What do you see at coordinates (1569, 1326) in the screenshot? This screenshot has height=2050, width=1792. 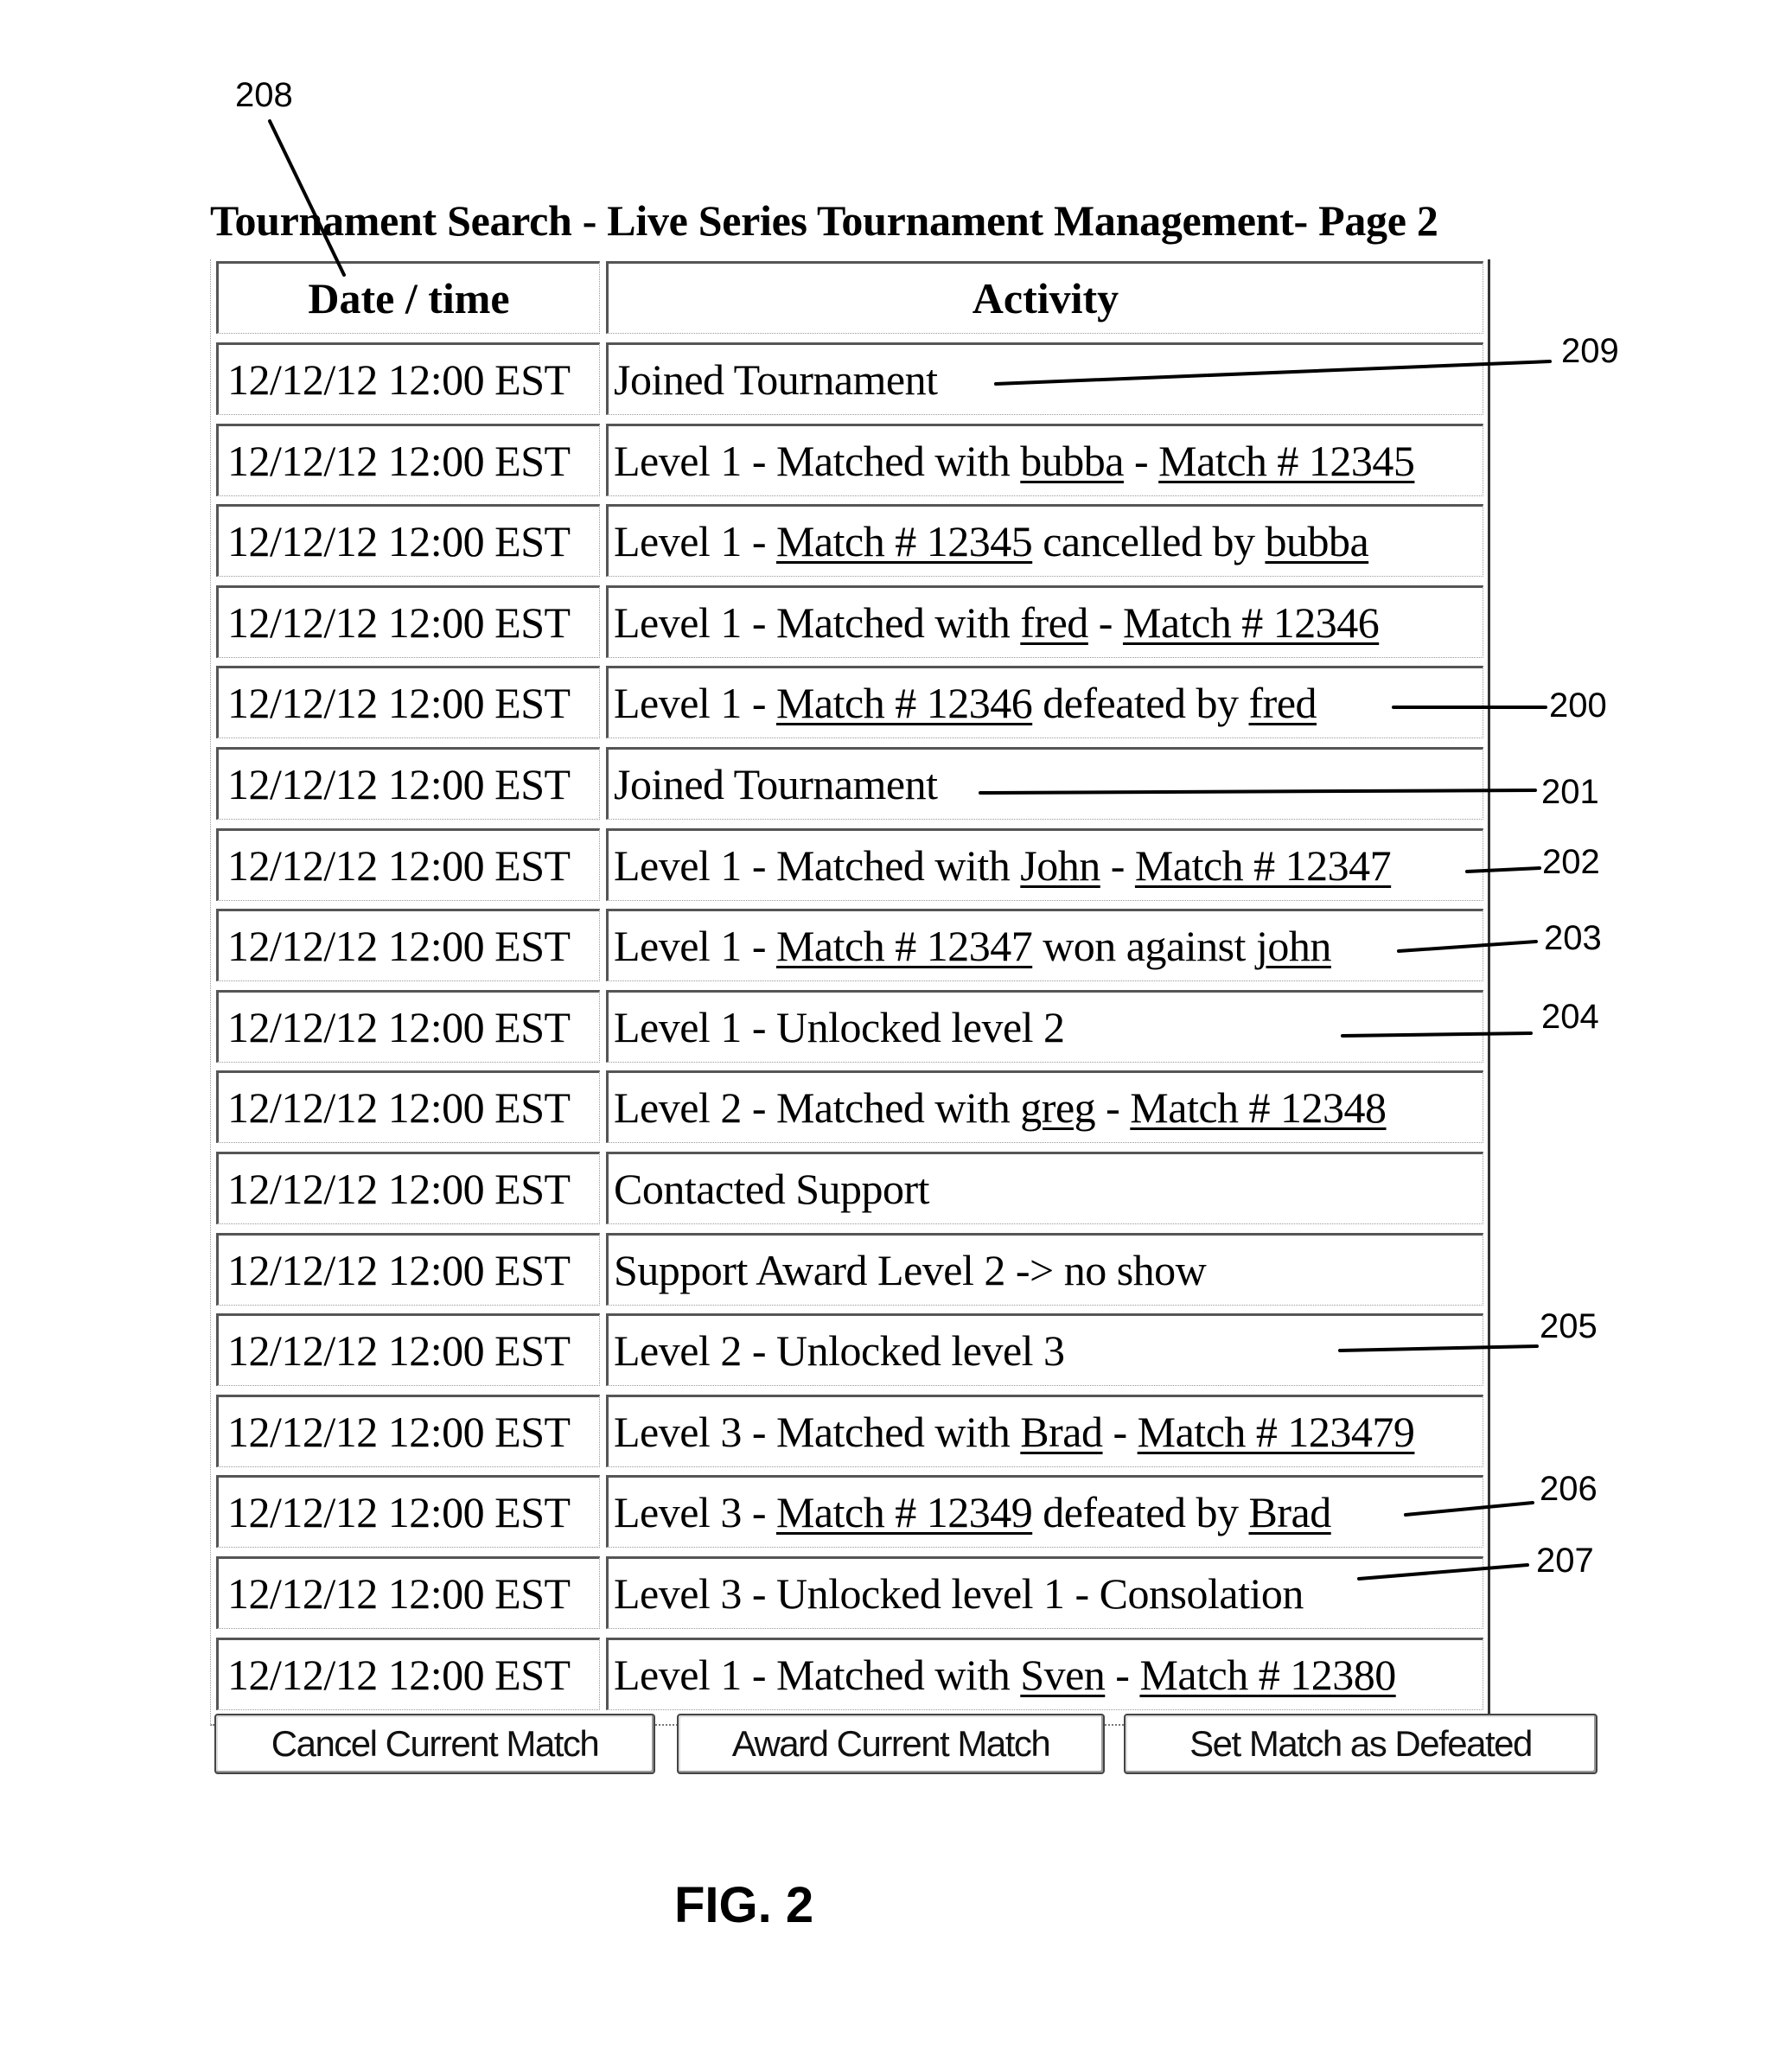 I see `callout-205: 205` at bounding box center [1569, 1326].